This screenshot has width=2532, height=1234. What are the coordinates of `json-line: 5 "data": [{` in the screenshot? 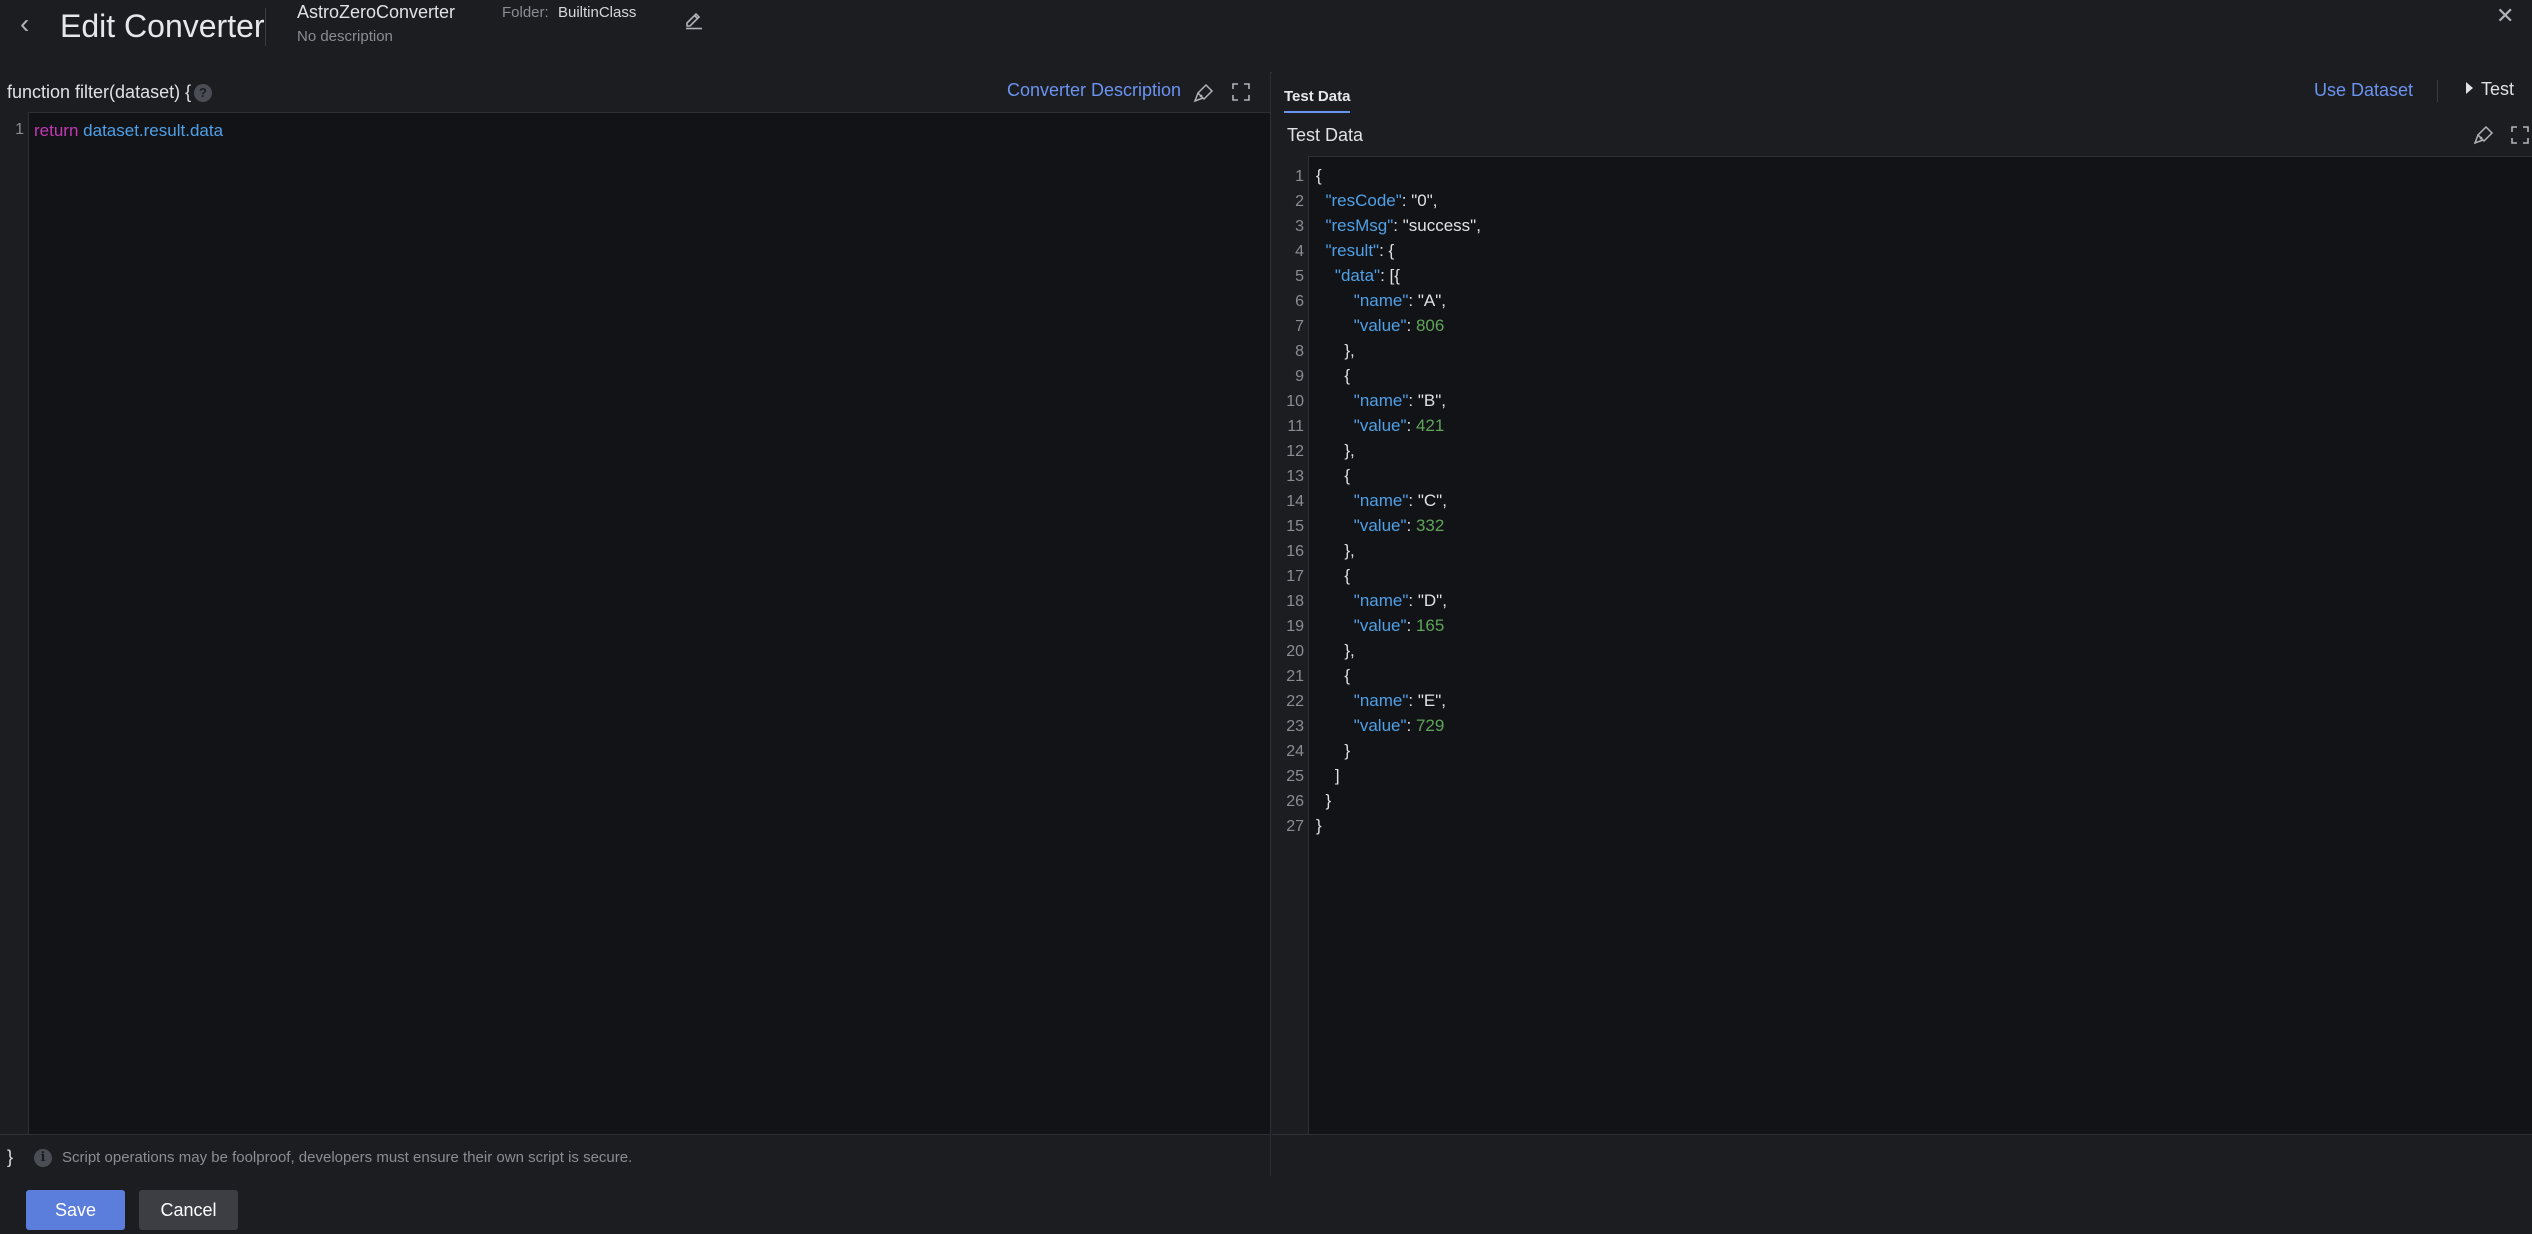 It's located at (1336, 275).